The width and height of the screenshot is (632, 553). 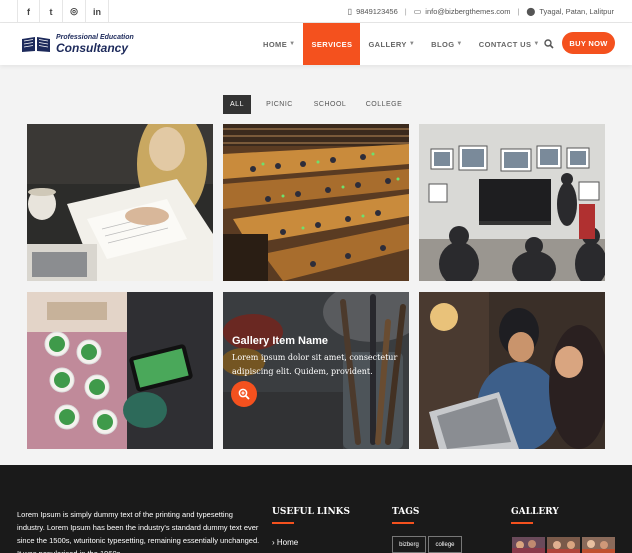 I want to click on site-logo: Professional Education Consultancy, so click(x=77, y=44).